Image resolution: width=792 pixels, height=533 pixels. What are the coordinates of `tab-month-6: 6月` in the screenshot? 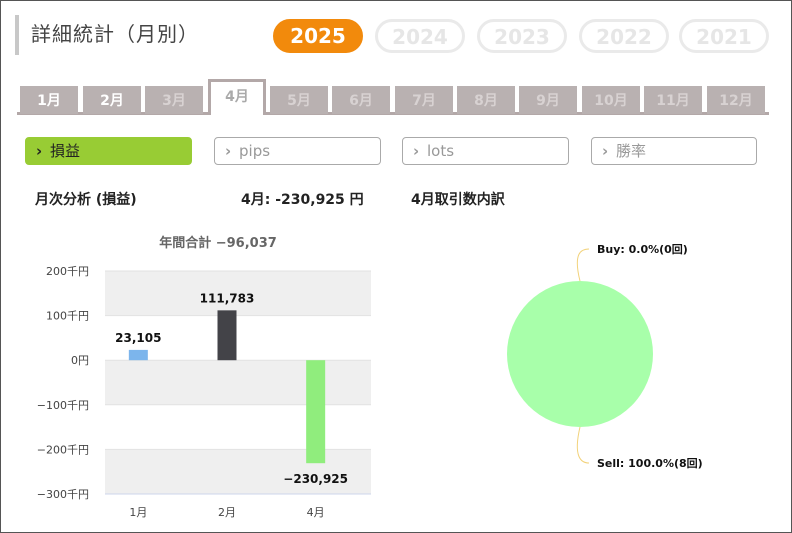 It's located at (361, 100).